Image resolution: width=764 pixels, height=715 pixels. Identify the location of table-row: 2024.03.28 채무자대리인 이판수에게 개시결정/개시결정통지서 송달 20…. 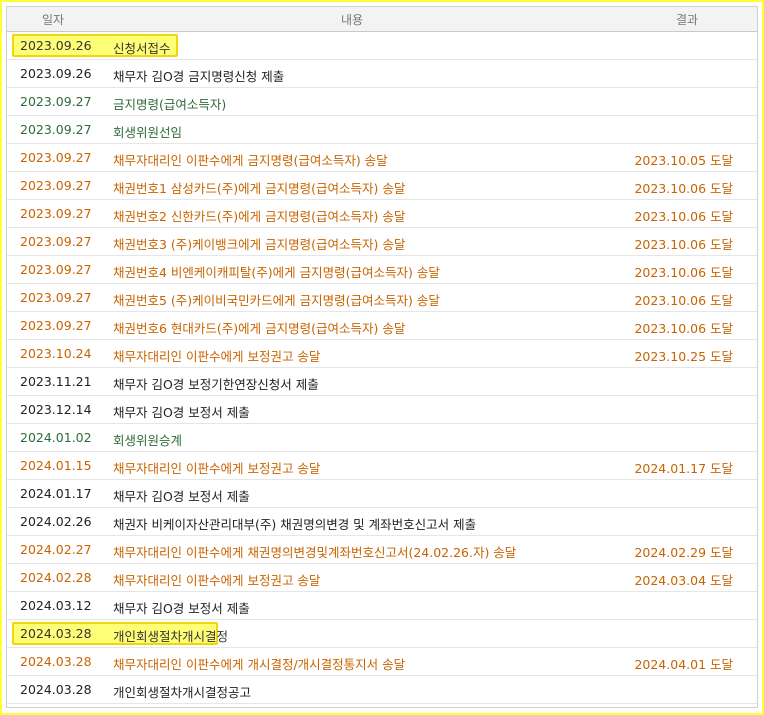
(382, 662).